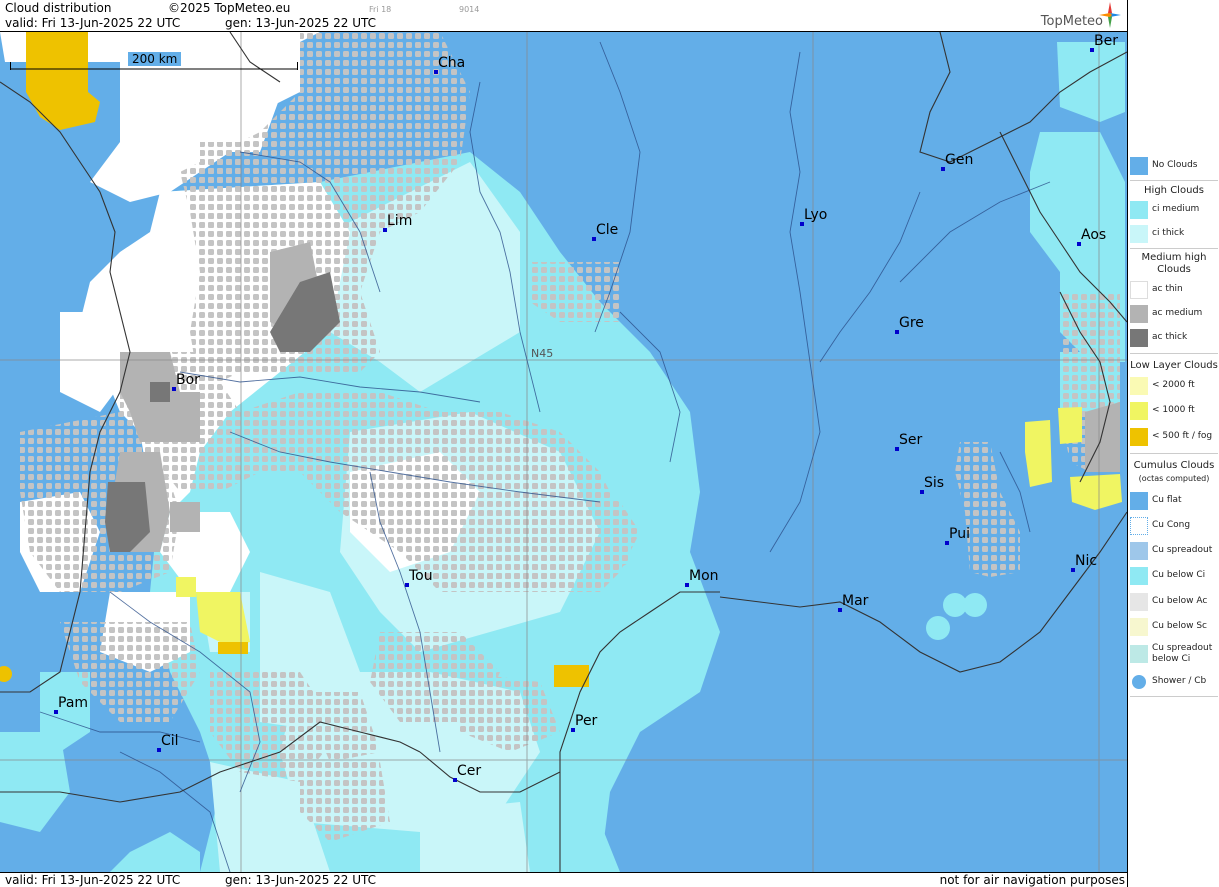  Describe the element at coordinates (93, 880) in the screenshot. I see `footer-valid-time: valid: Fri 13-Jun-2025 22 UTC` at that location.